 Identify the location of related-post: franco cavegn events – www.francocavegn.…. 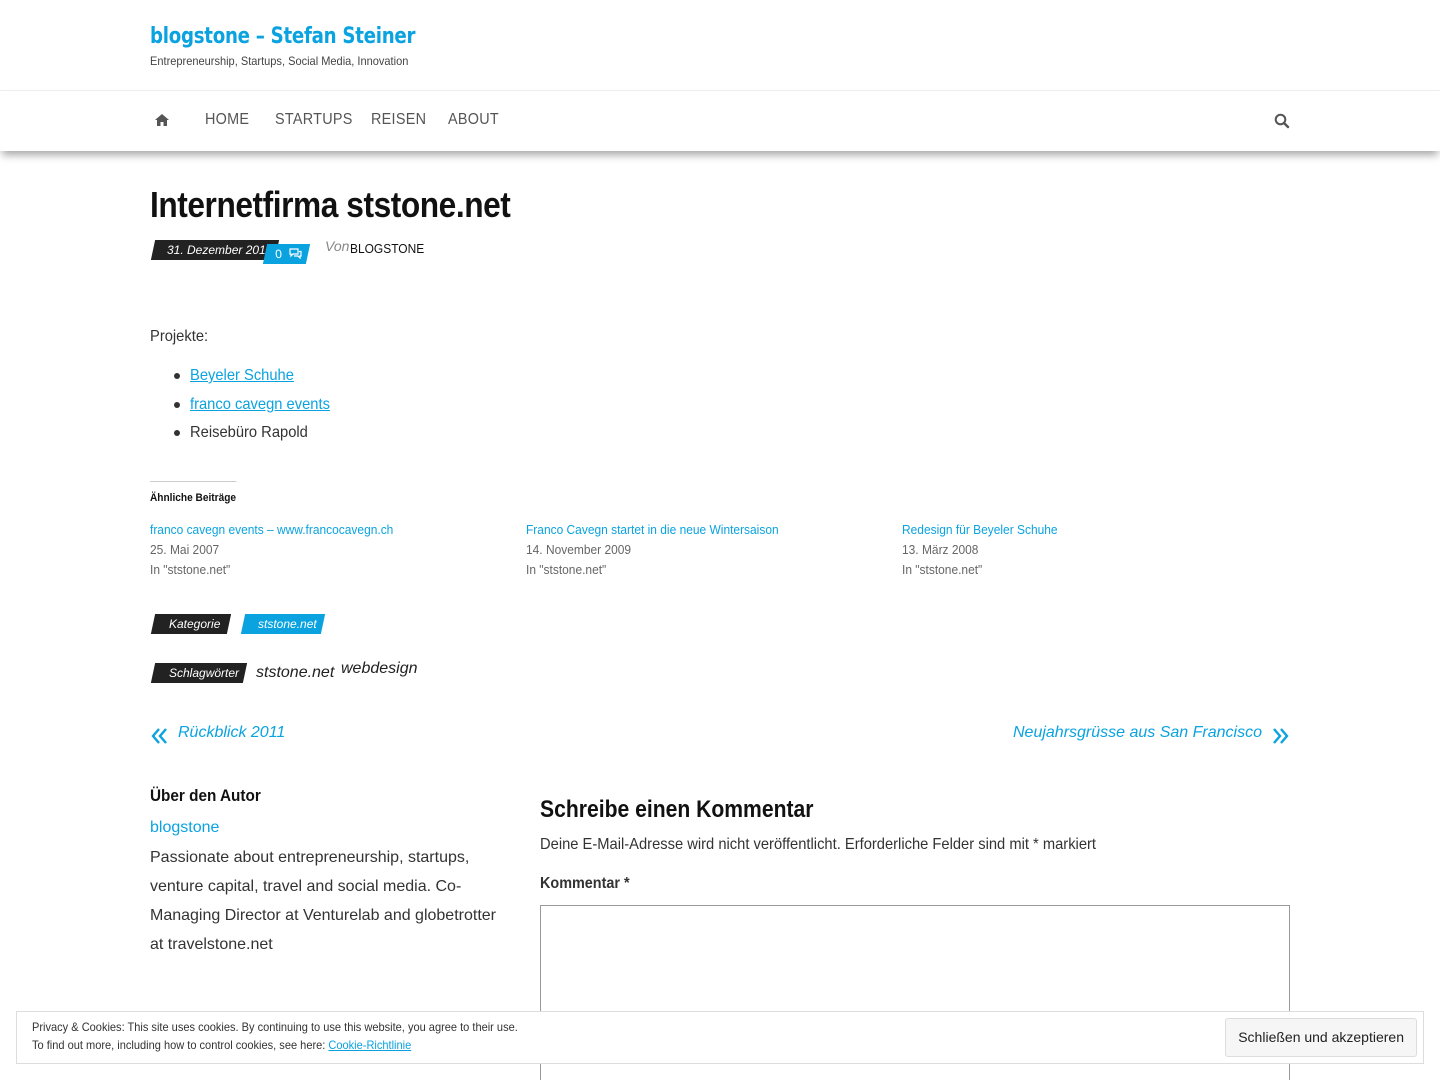
(330, 550).